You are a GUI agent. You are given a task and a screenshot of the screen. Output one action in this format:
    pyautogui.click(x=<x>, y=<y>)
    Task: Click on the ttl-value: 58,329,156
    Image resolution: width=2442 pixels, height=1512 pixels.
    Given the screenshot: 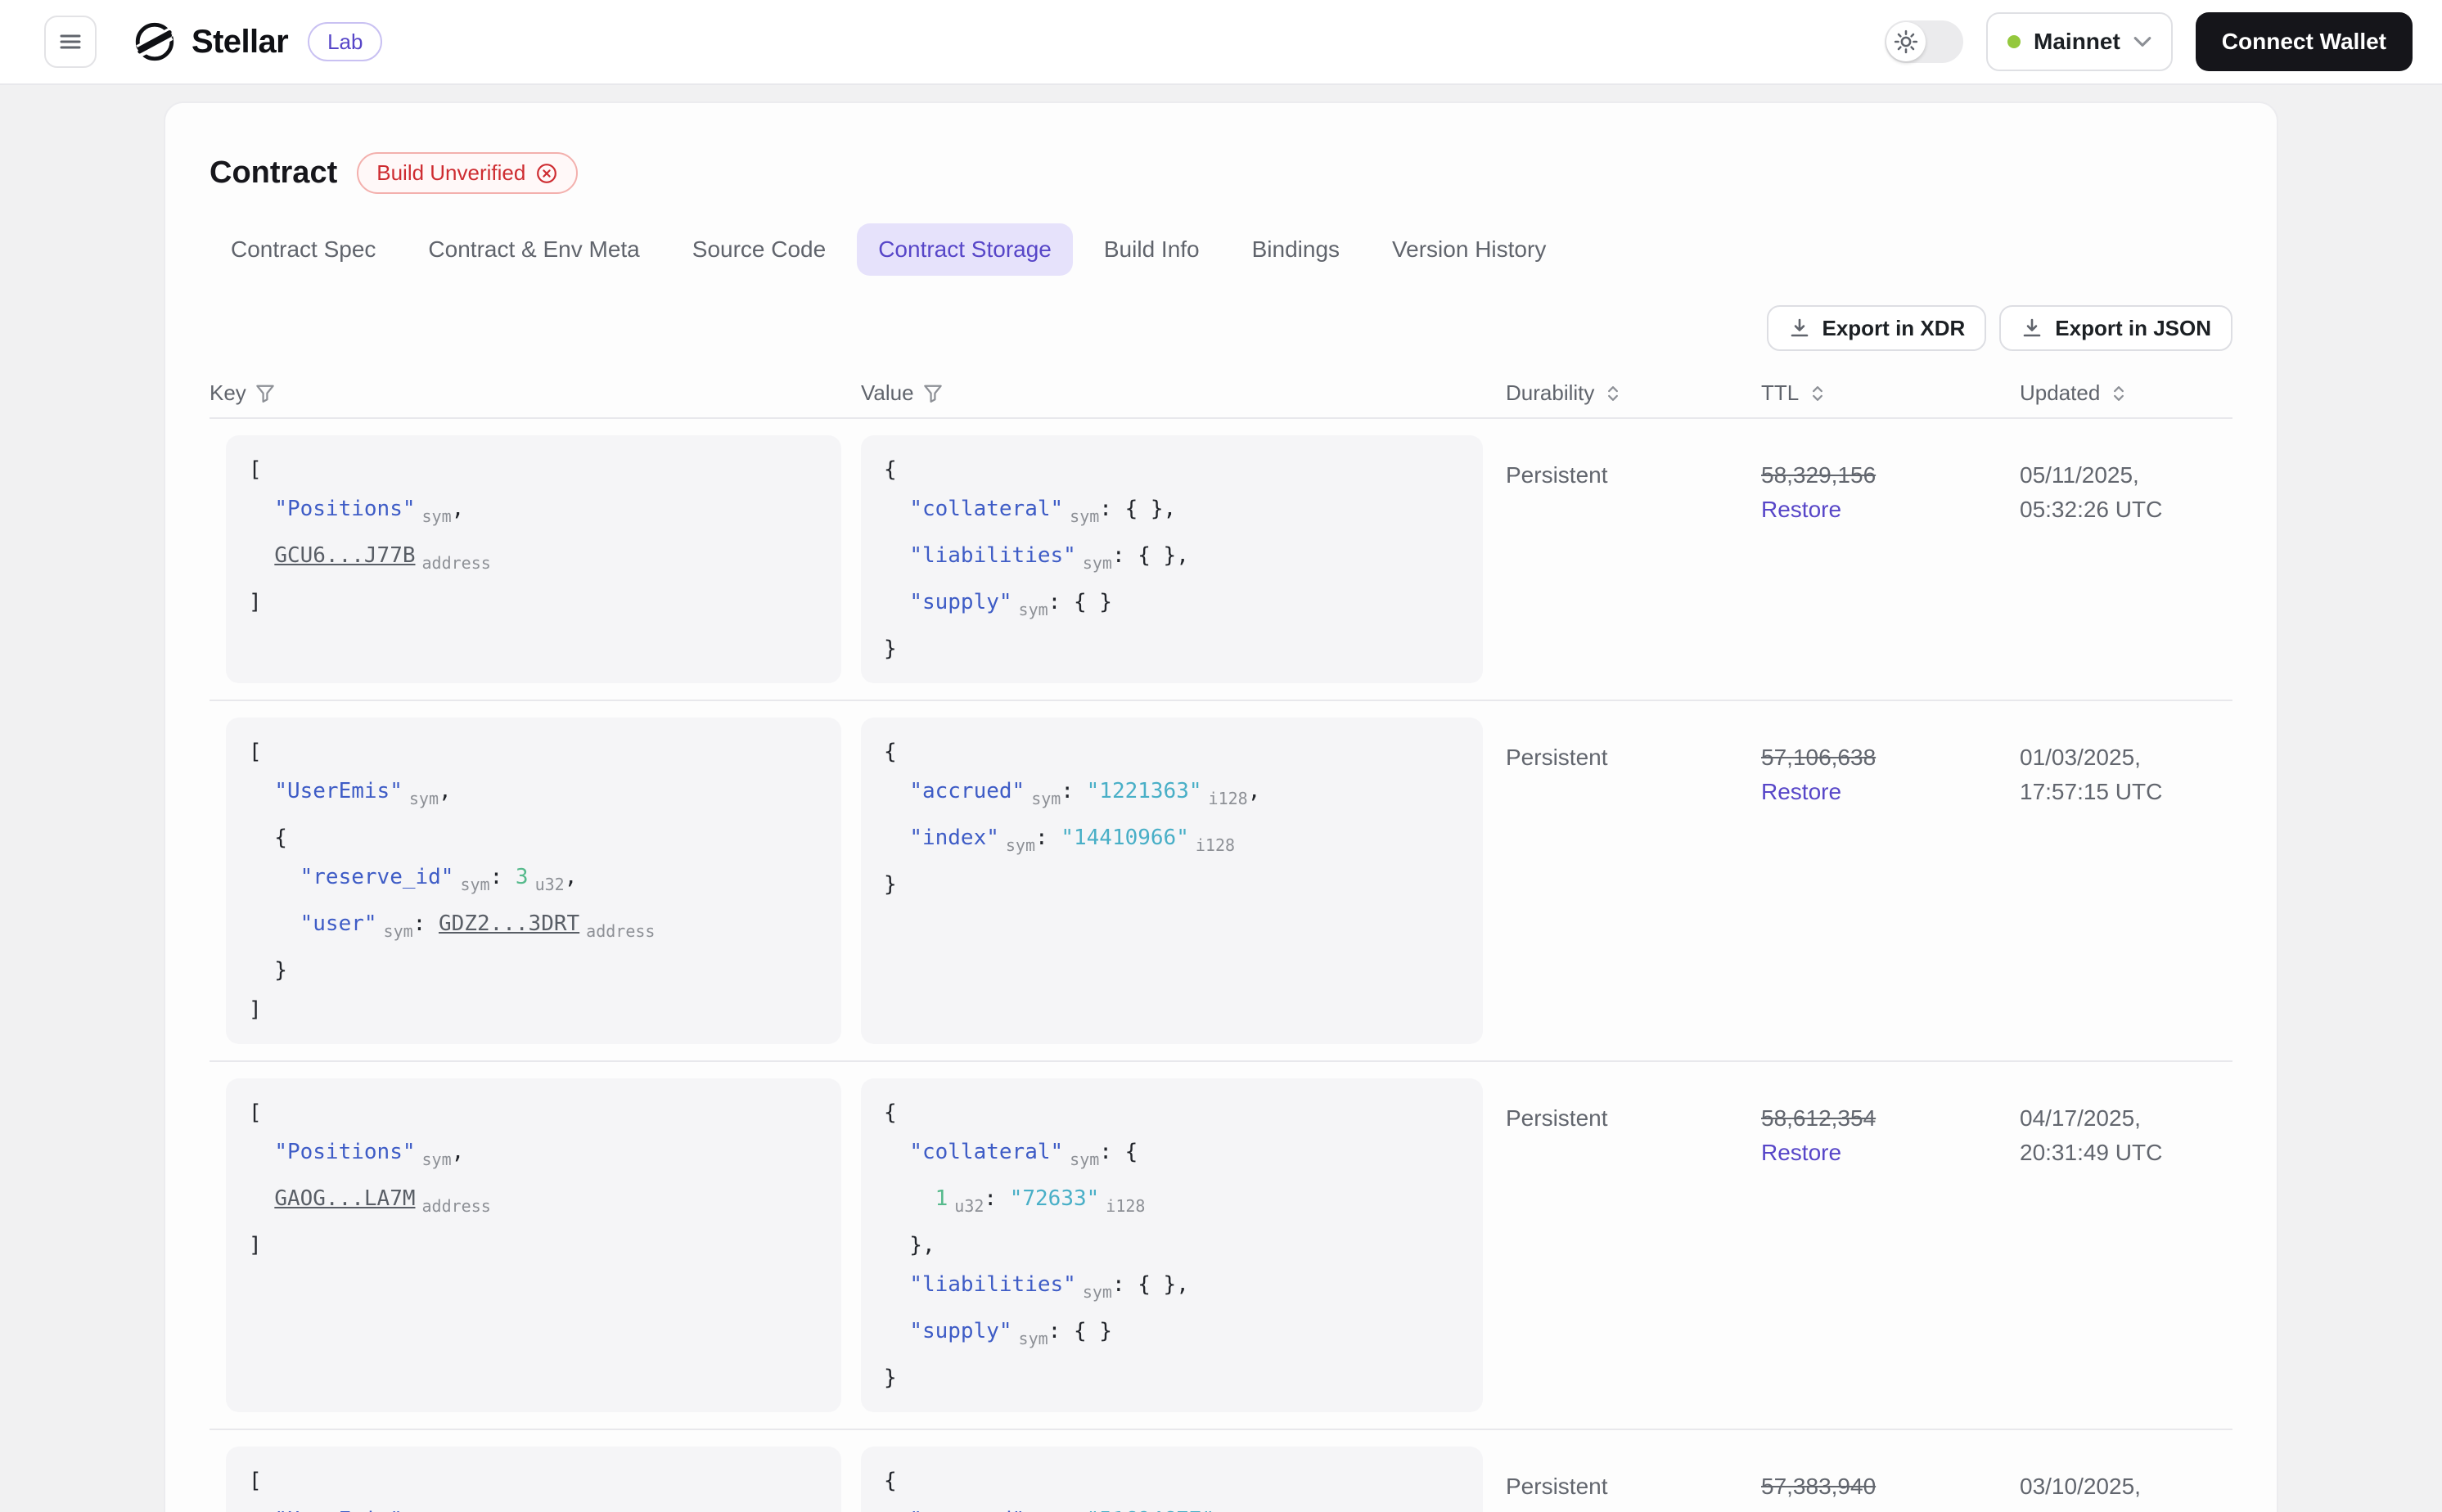 What is the action you would take?
    pyautogui.click(x=1819, y=475)
    